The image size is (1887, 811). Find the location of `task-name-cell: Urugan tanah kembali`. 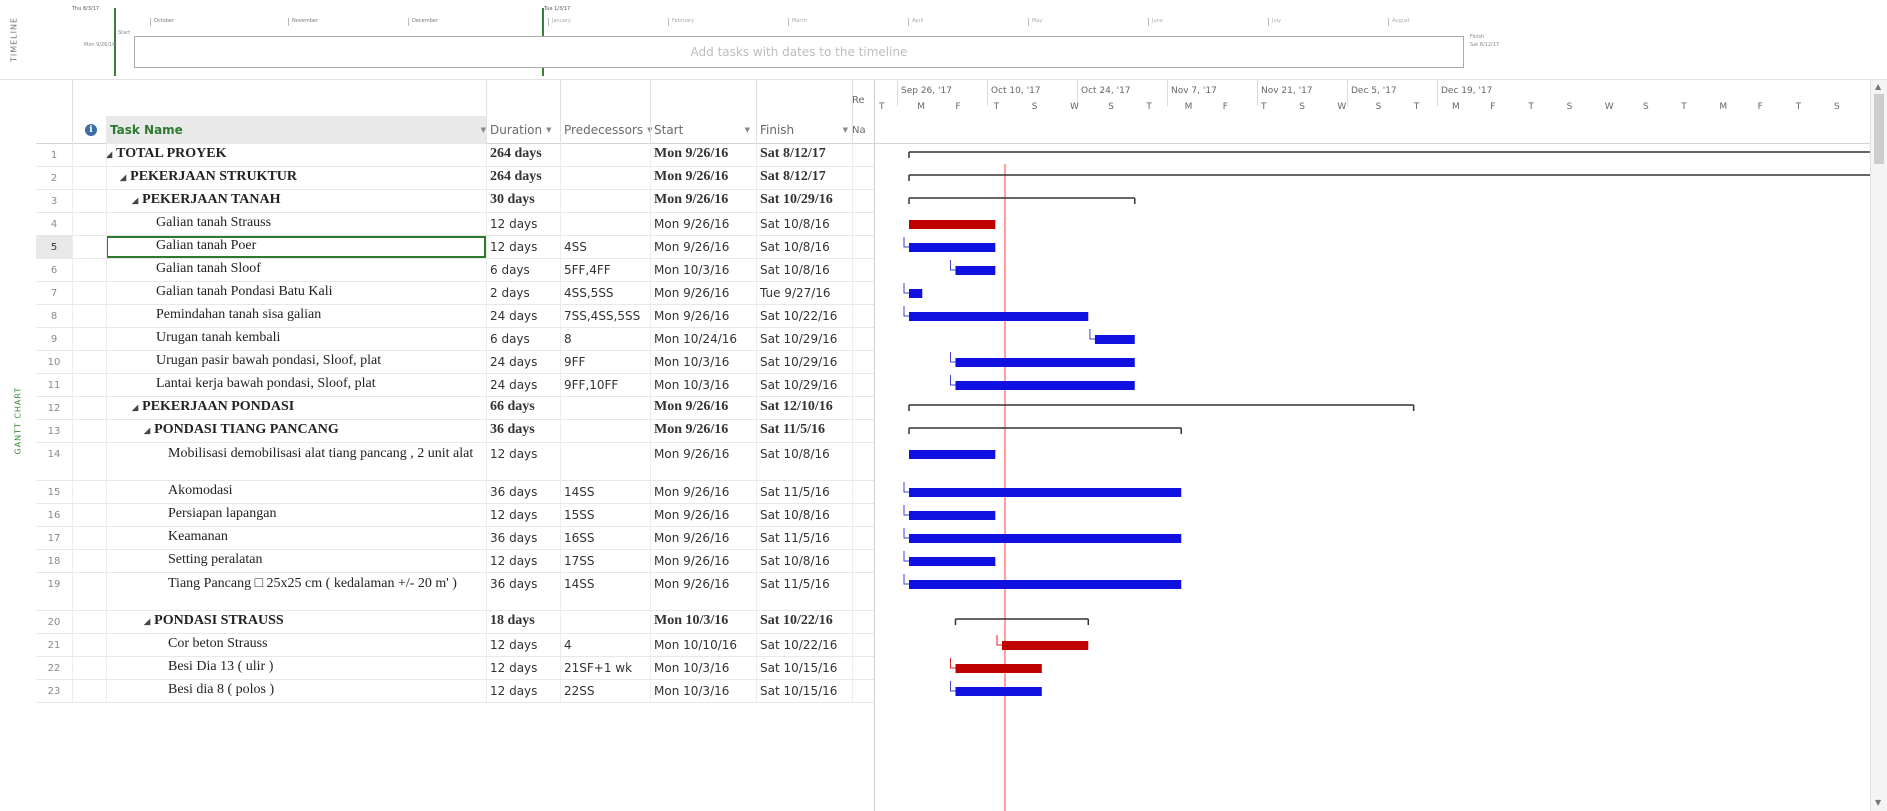

task-name-cell: Urugan tanah kembali is located at coordinates (296, 339).